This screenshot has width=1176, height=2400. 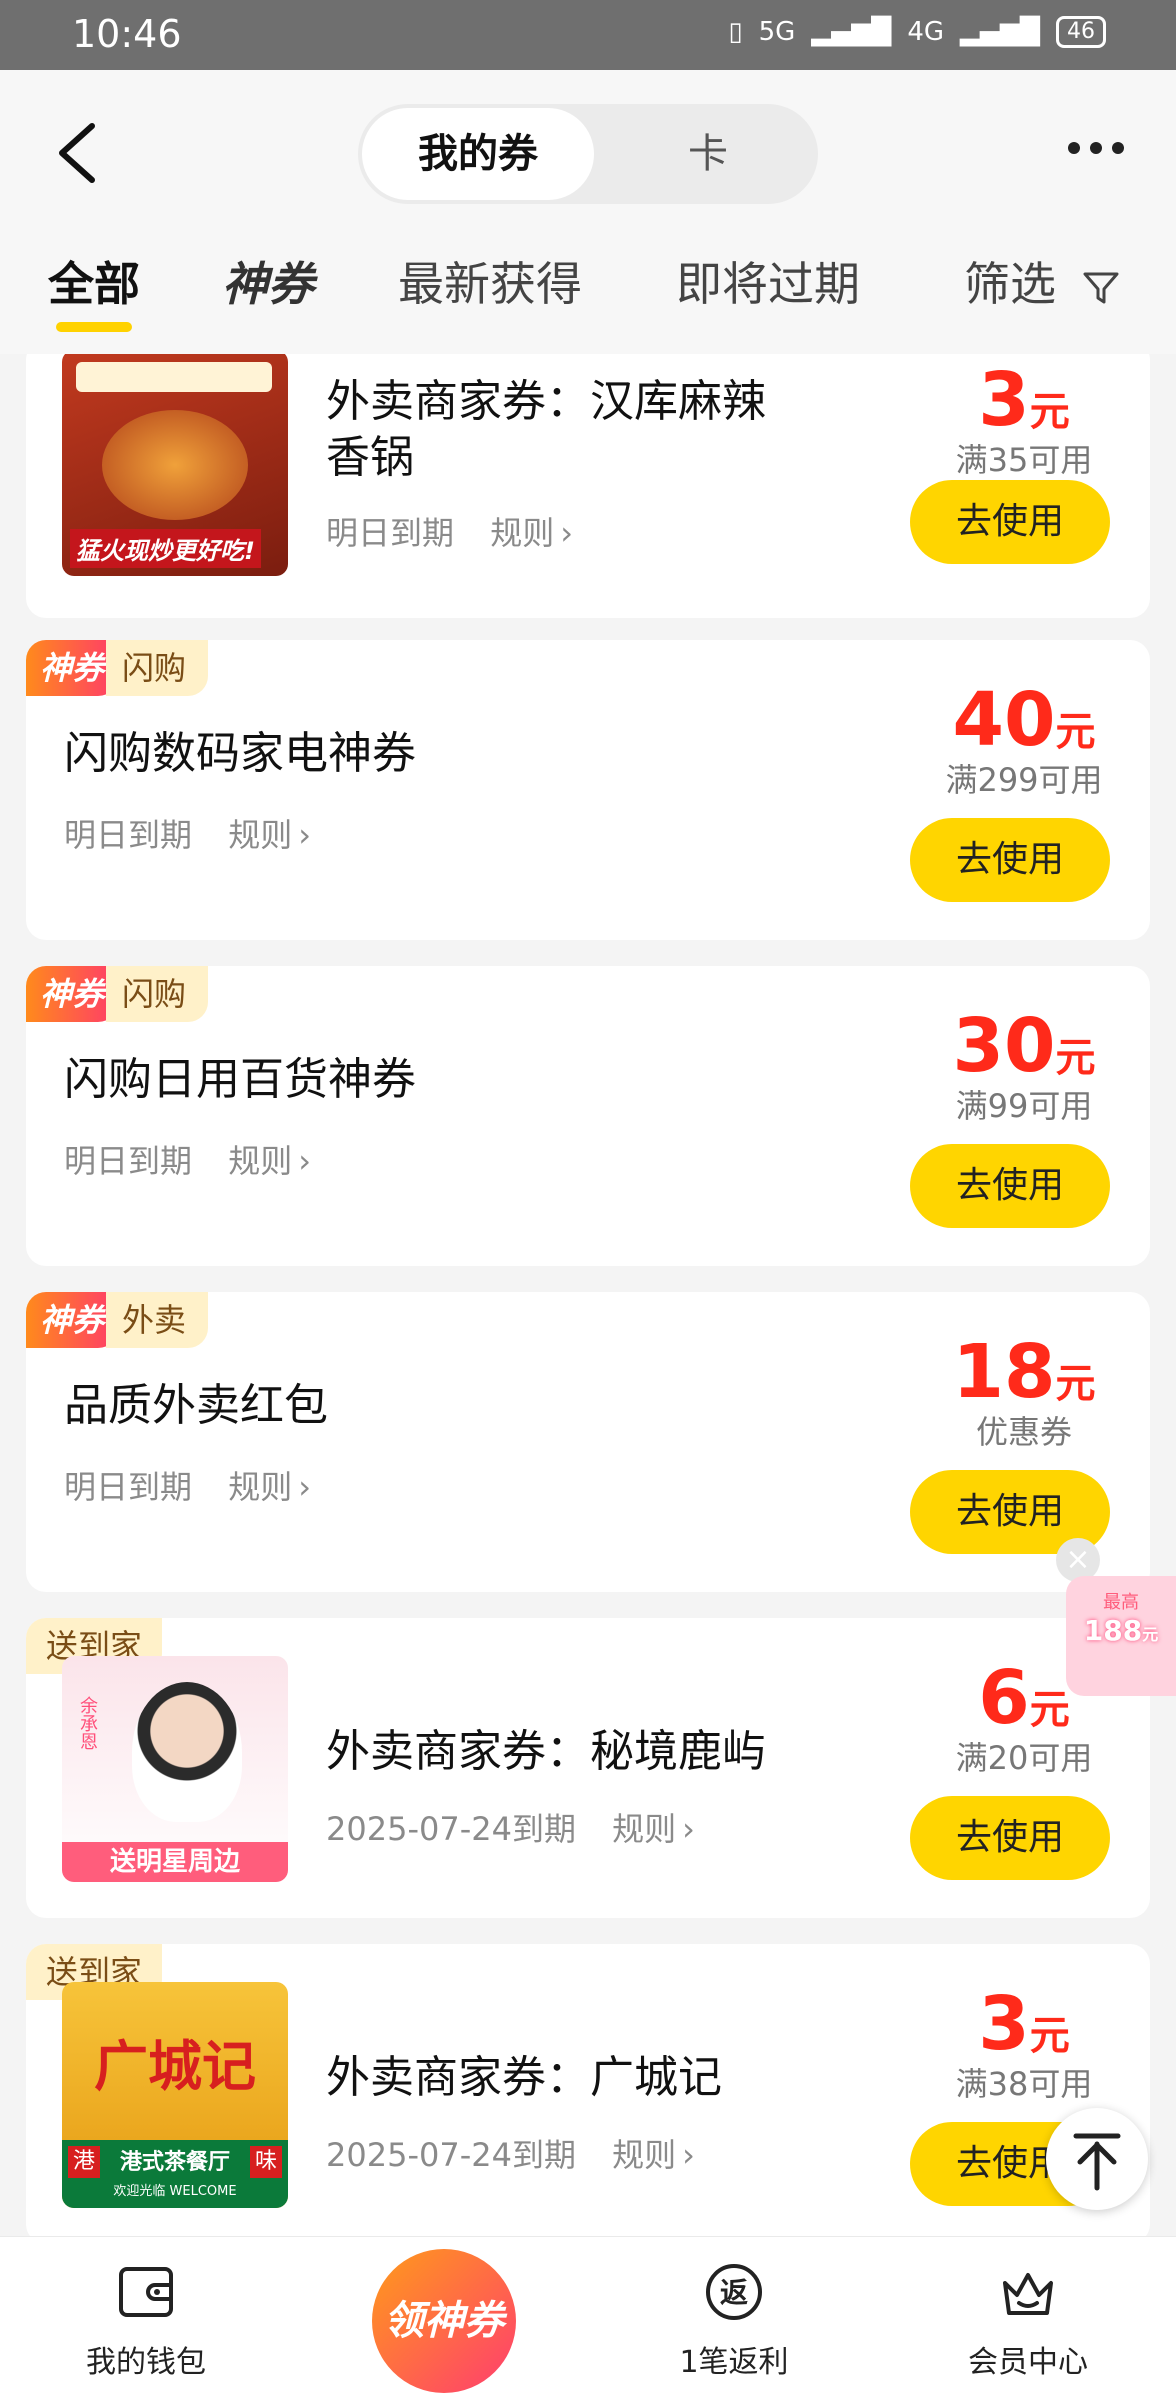 What do you see at coordinates (127, 34) in the screenshot?
I see `status-time: 10:46` at bounding box center [127, 34].